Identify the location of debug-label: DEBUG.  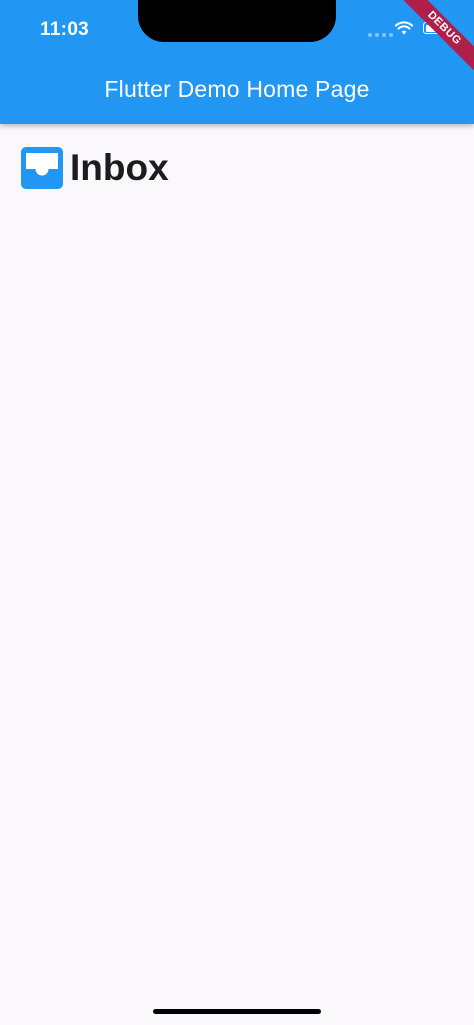
(434, 38).